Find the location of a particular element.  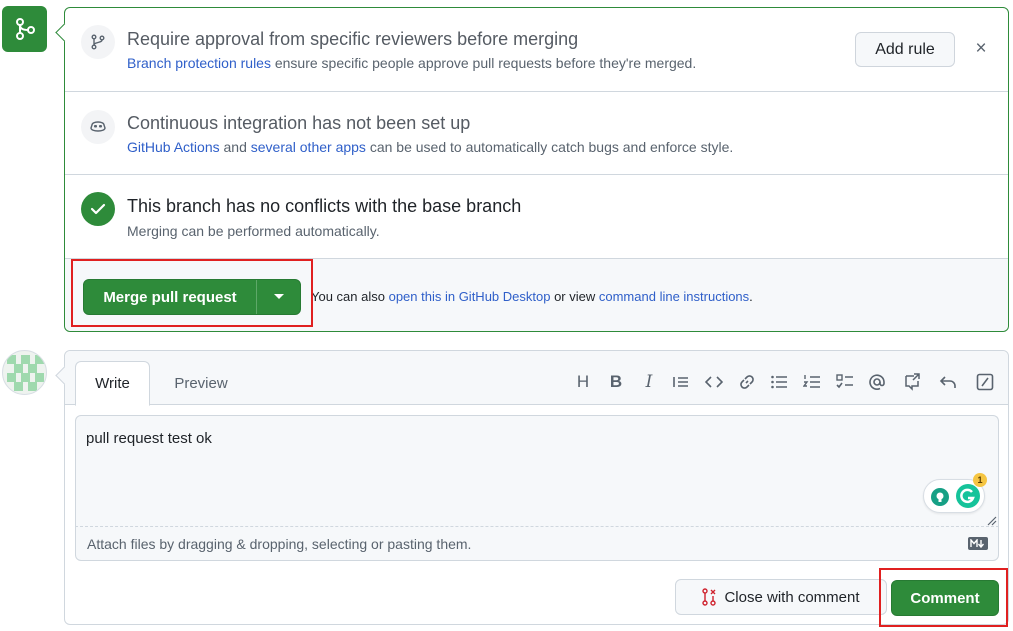

avatar-identicon is located at coordinates (24, 372).